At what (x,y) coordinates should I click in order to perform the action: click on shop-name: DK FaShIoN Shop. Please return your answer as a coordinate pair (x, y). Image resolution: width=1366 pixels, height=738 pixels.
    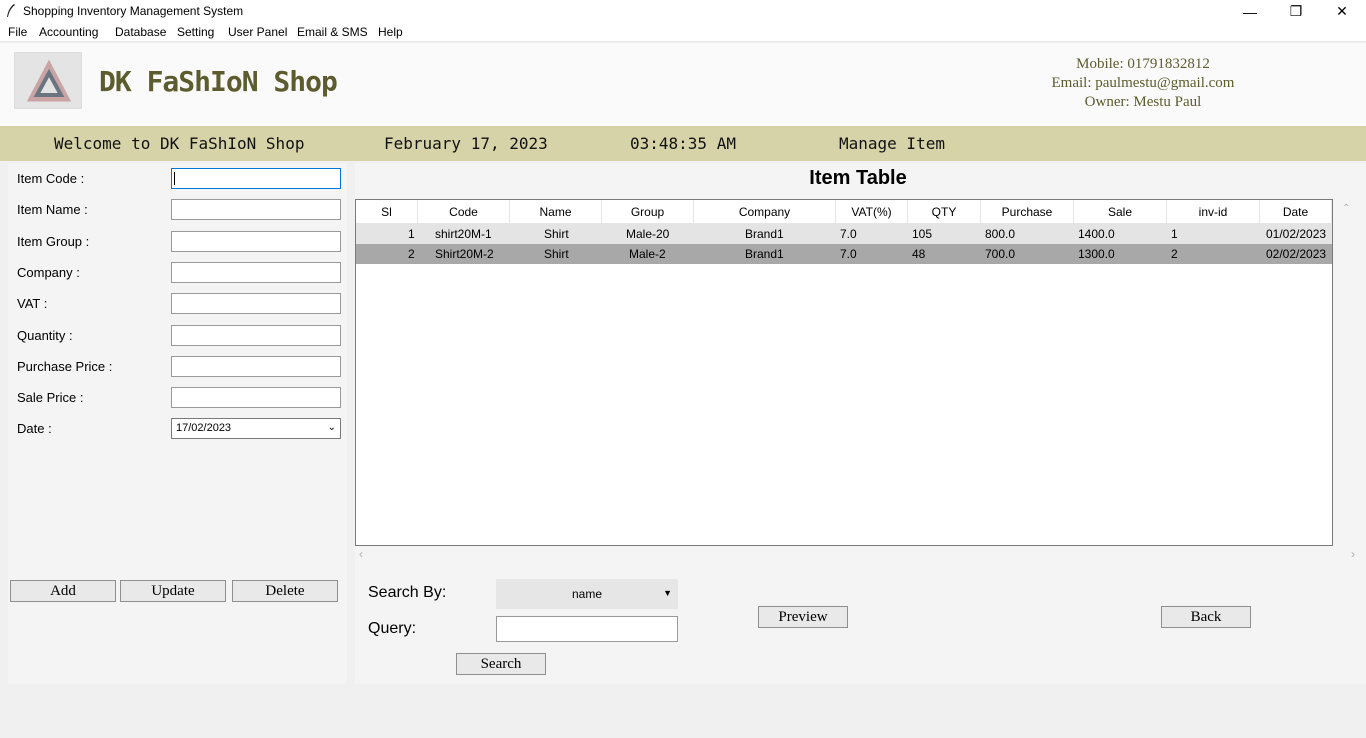
    Looking at the image, I should click on (218, 81).